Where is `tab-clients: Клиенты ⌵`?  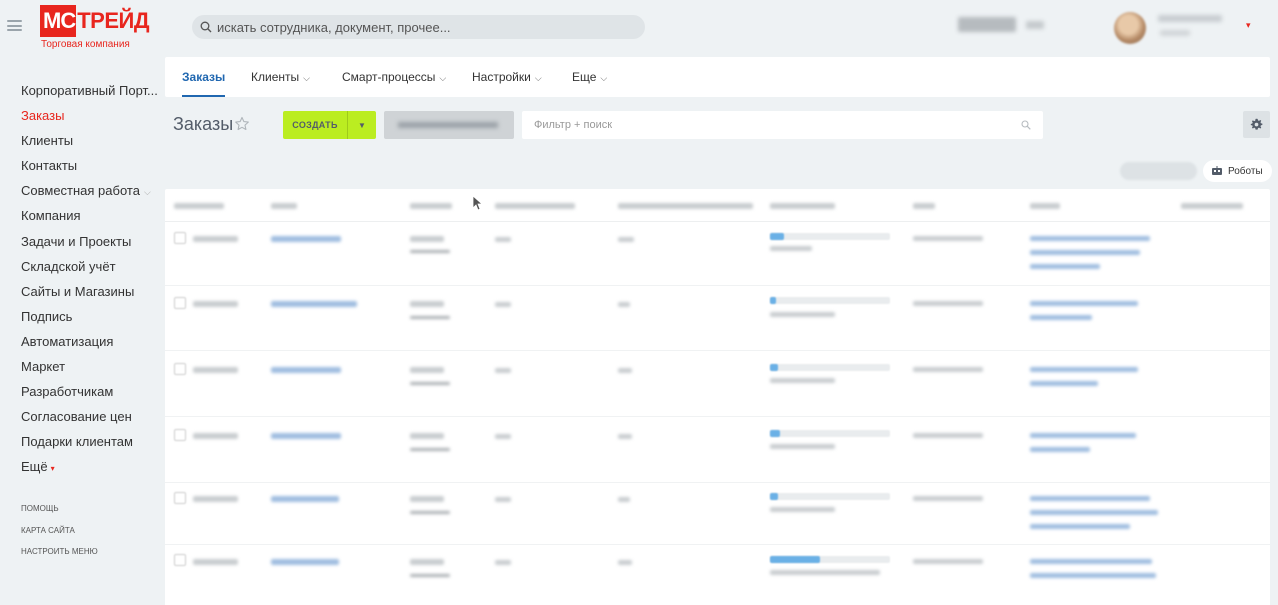 tab-clients: Клиенты ⌵ is located at coordinates (280, 77).